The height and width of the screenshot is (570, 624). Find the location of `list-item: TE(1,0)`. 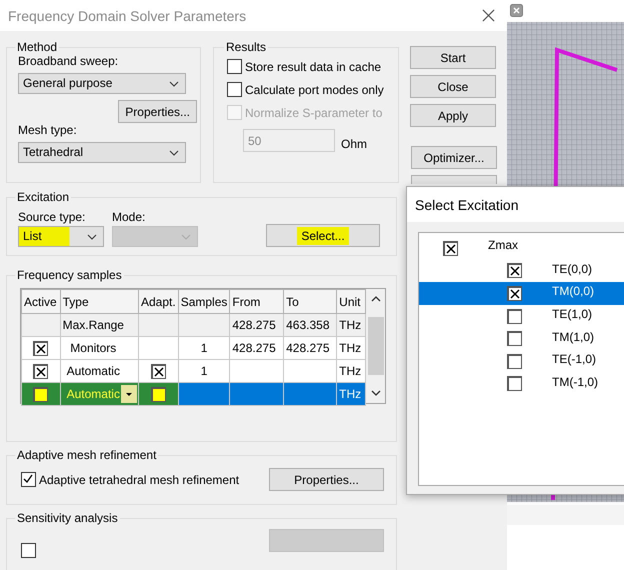

list-item: TE(1,0) is located at coordinates (521, 316).